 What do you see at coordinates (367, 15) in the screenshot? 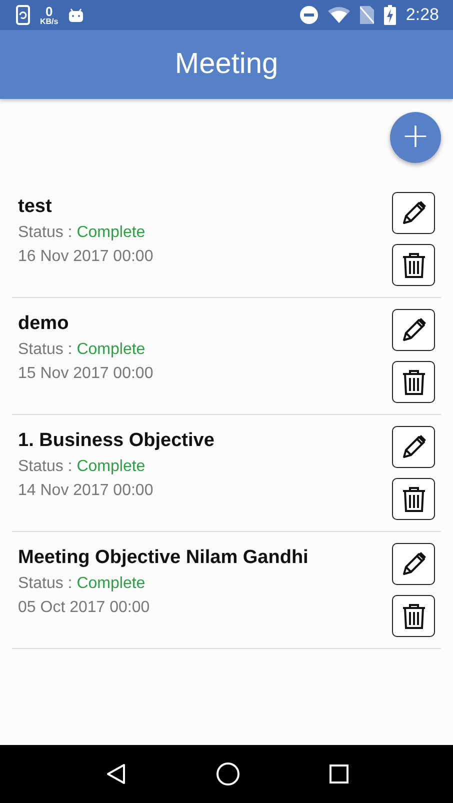
I see `no-sim-icon` at bounding box center [367, 15].